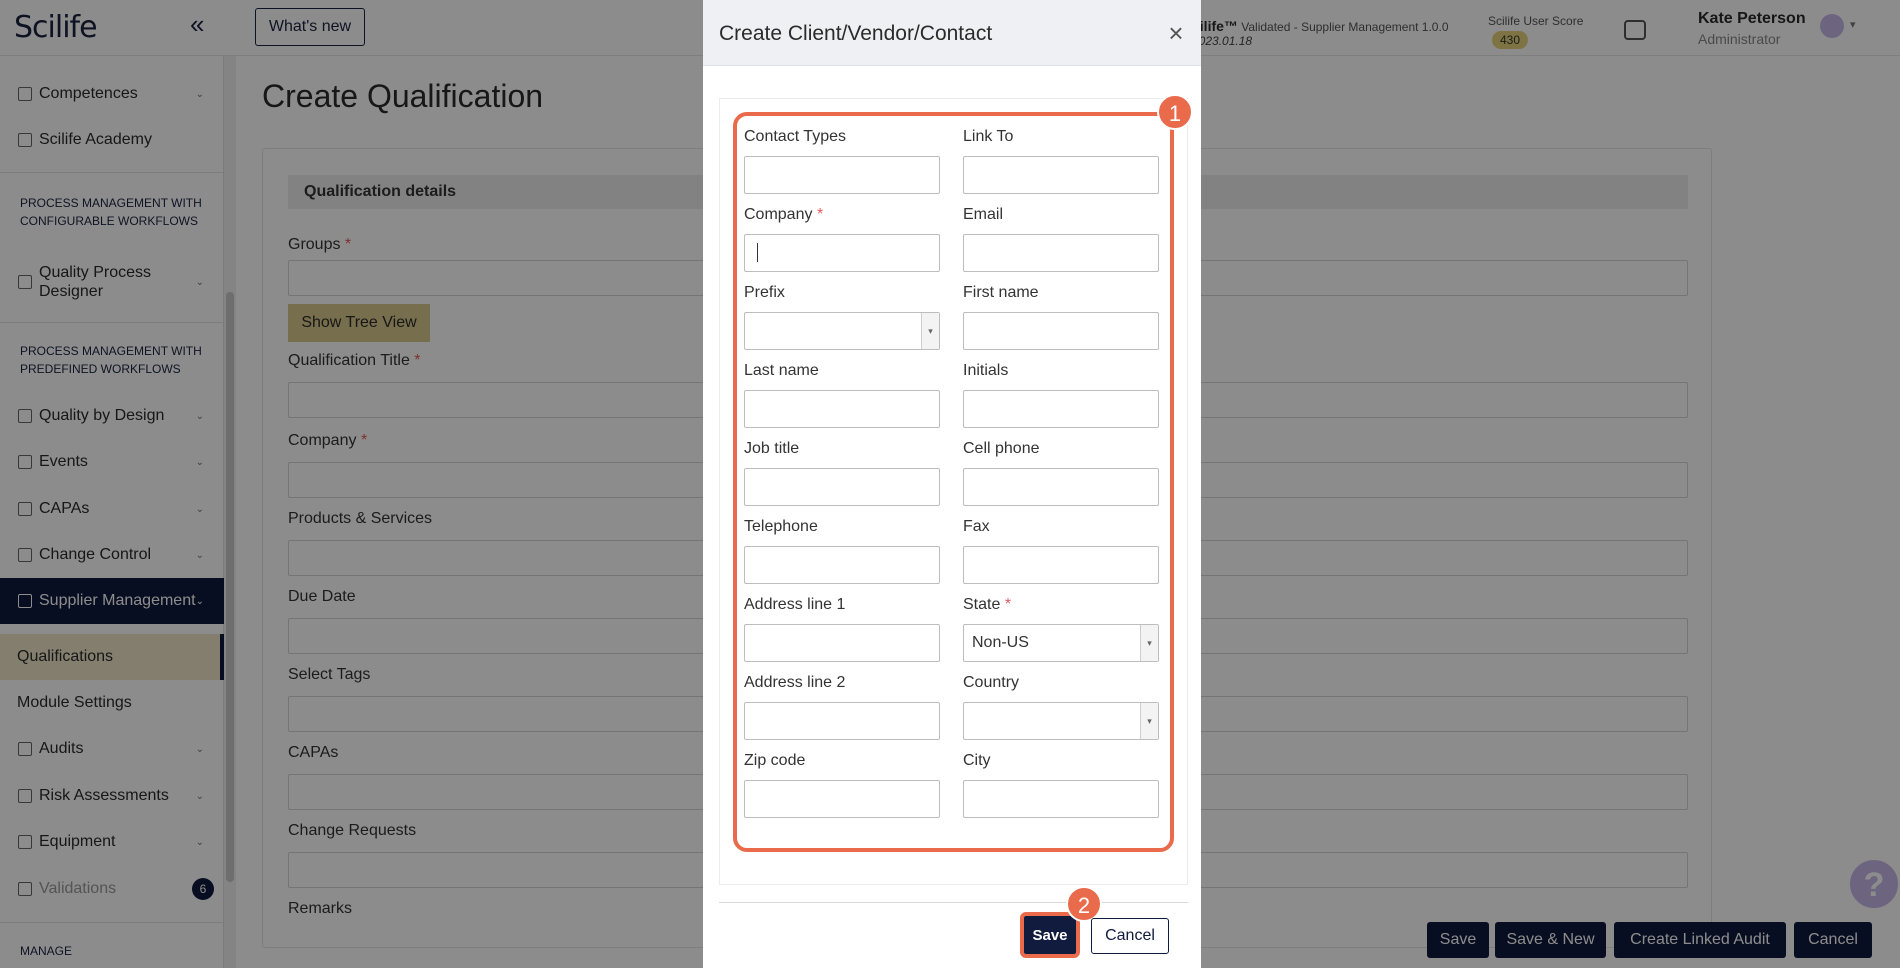 The image size is (1900, 968). I want to click on step-2-badge: 2, so click(1084, 904).